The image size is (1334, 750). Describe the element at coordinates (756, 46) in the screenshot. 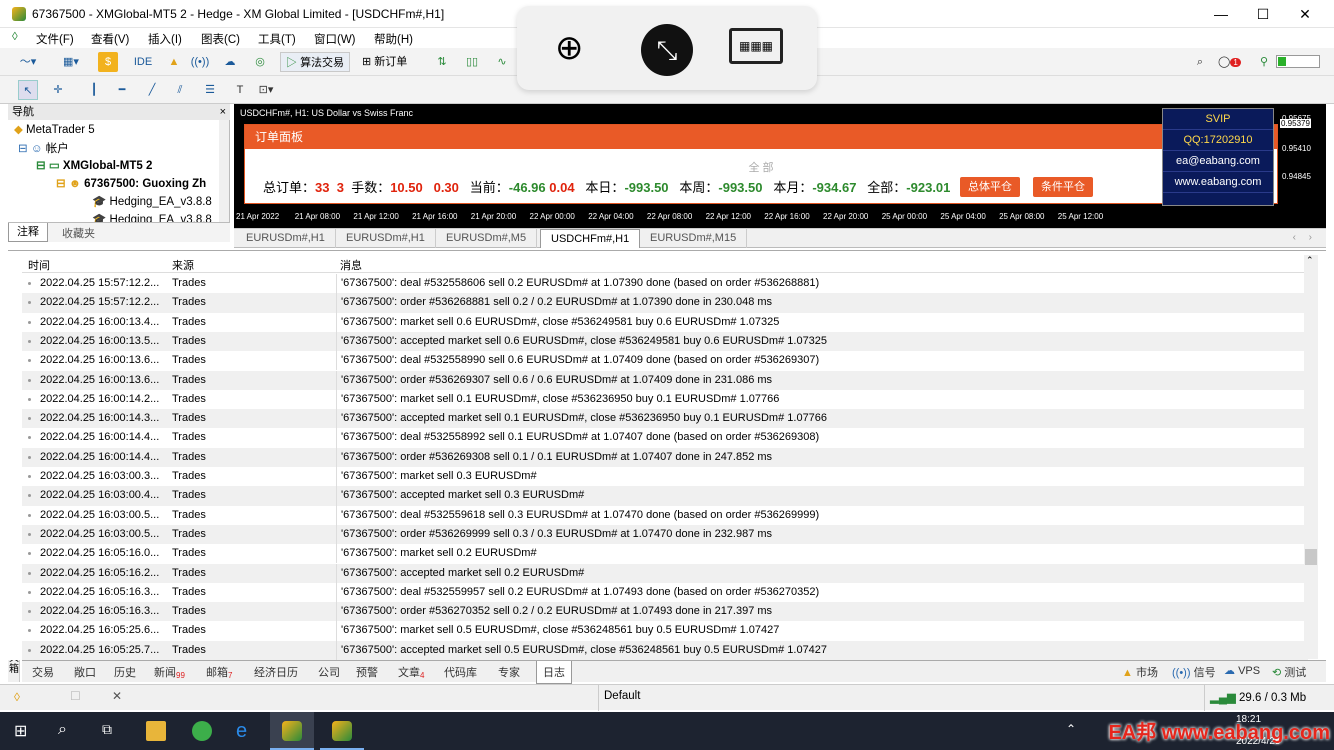

I see `keyboard-icon: ▦▦▦` at that location.